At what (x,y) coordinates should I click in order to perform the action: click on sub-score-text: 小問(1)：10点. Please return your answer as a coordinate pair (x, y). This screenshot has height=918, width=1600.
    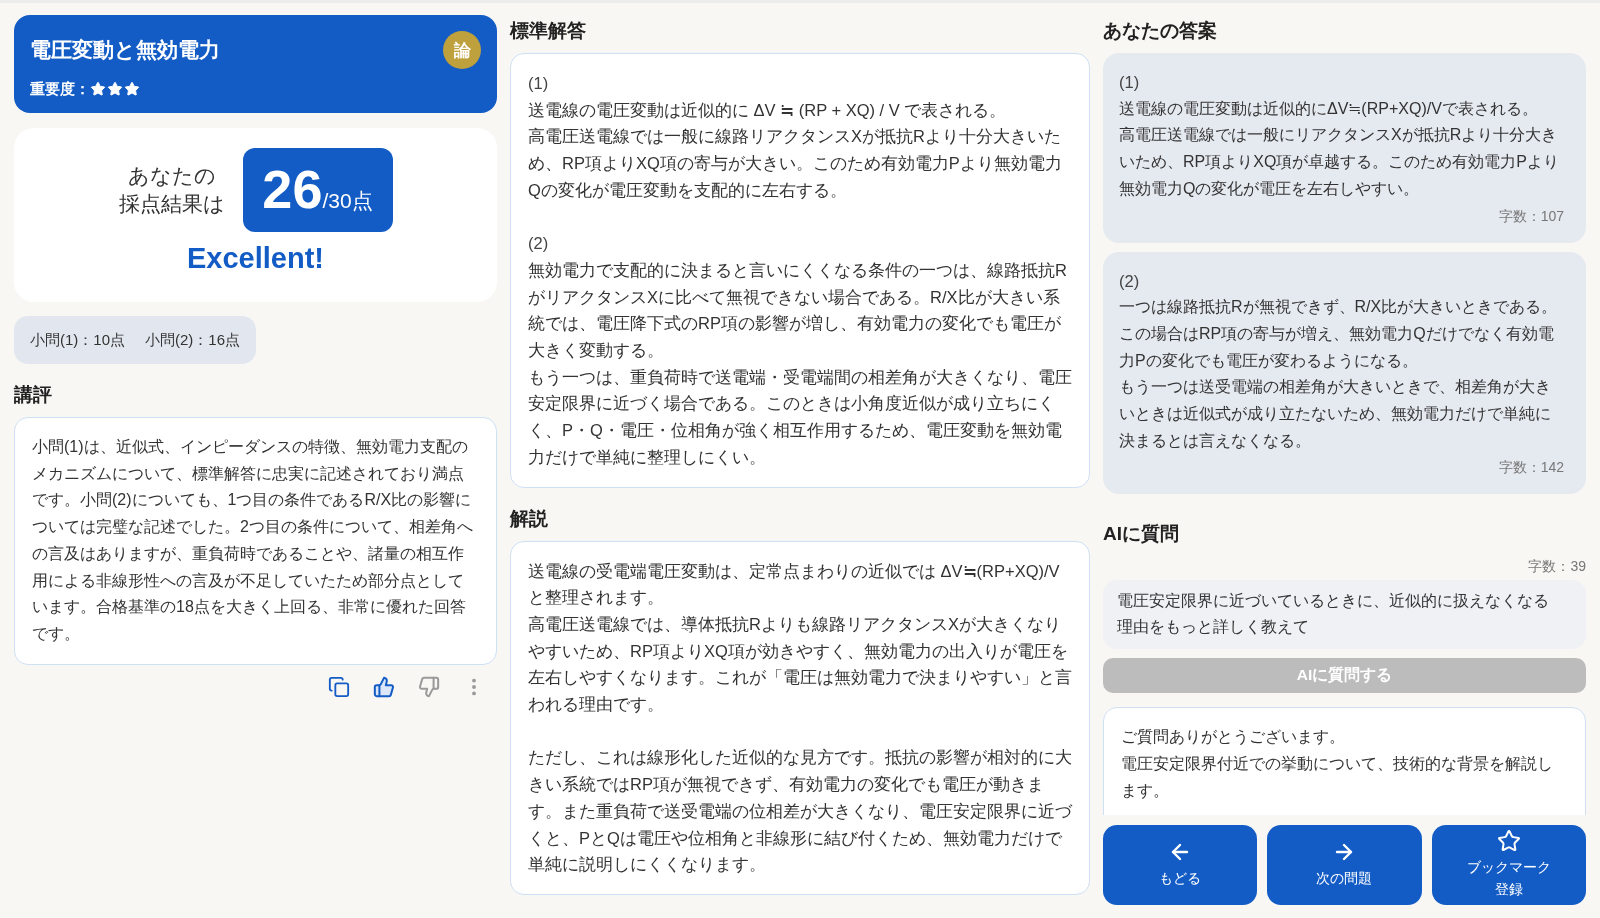
    Looking at the image, I should click on (78, 340).